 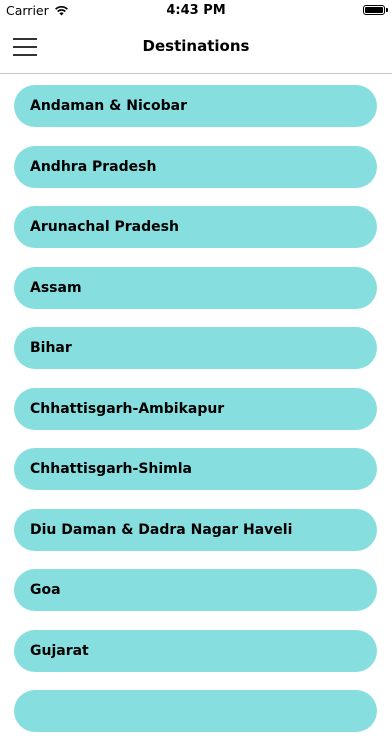 I want to click on destination-item, so click(x=195, y=711).